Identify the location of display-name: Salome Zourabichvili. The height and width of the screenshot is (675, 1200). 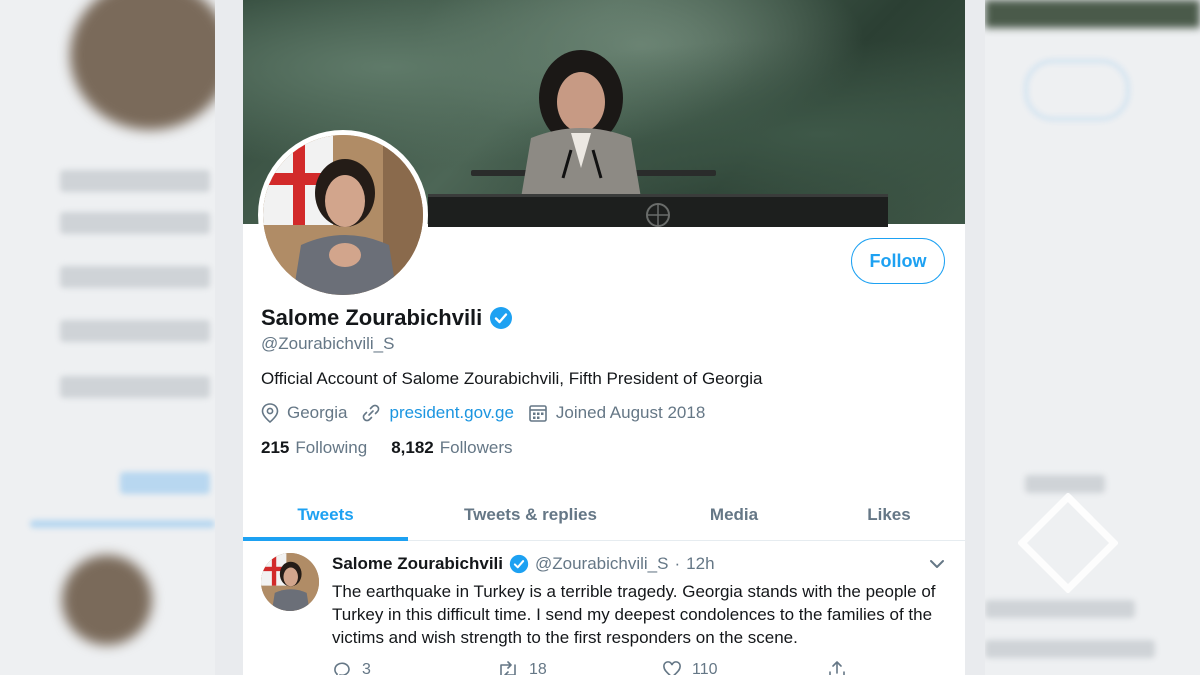
(372, 317).